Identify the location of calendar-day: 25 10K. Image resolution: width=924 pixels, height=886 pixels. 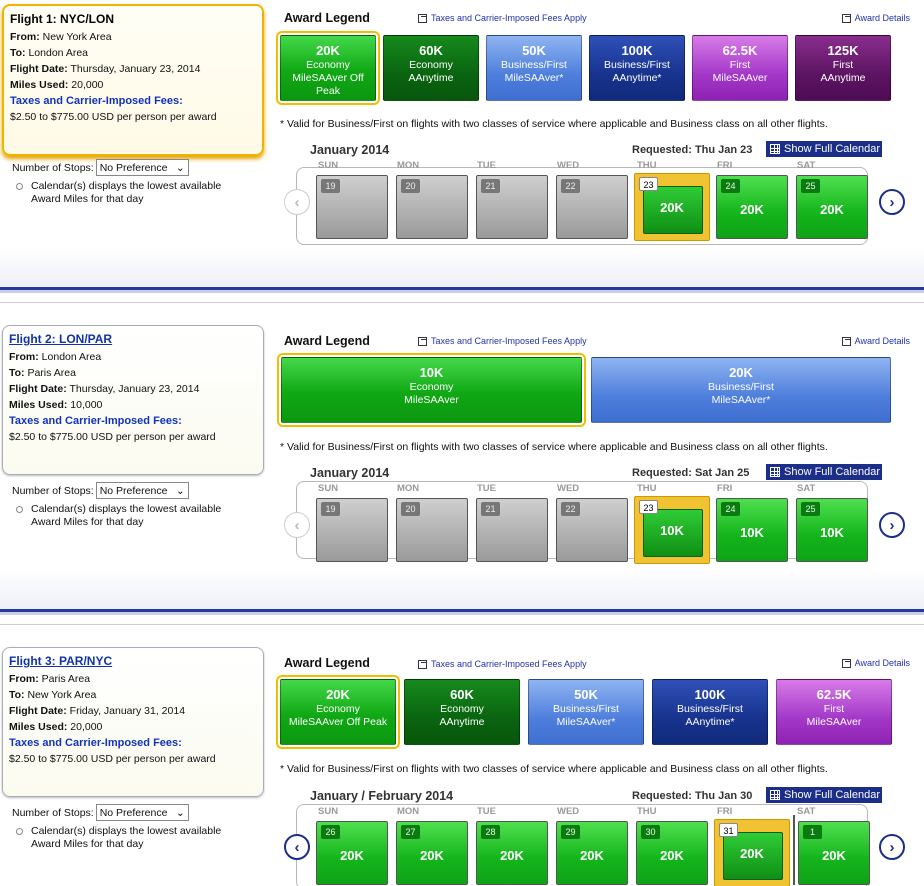
(832, 530).